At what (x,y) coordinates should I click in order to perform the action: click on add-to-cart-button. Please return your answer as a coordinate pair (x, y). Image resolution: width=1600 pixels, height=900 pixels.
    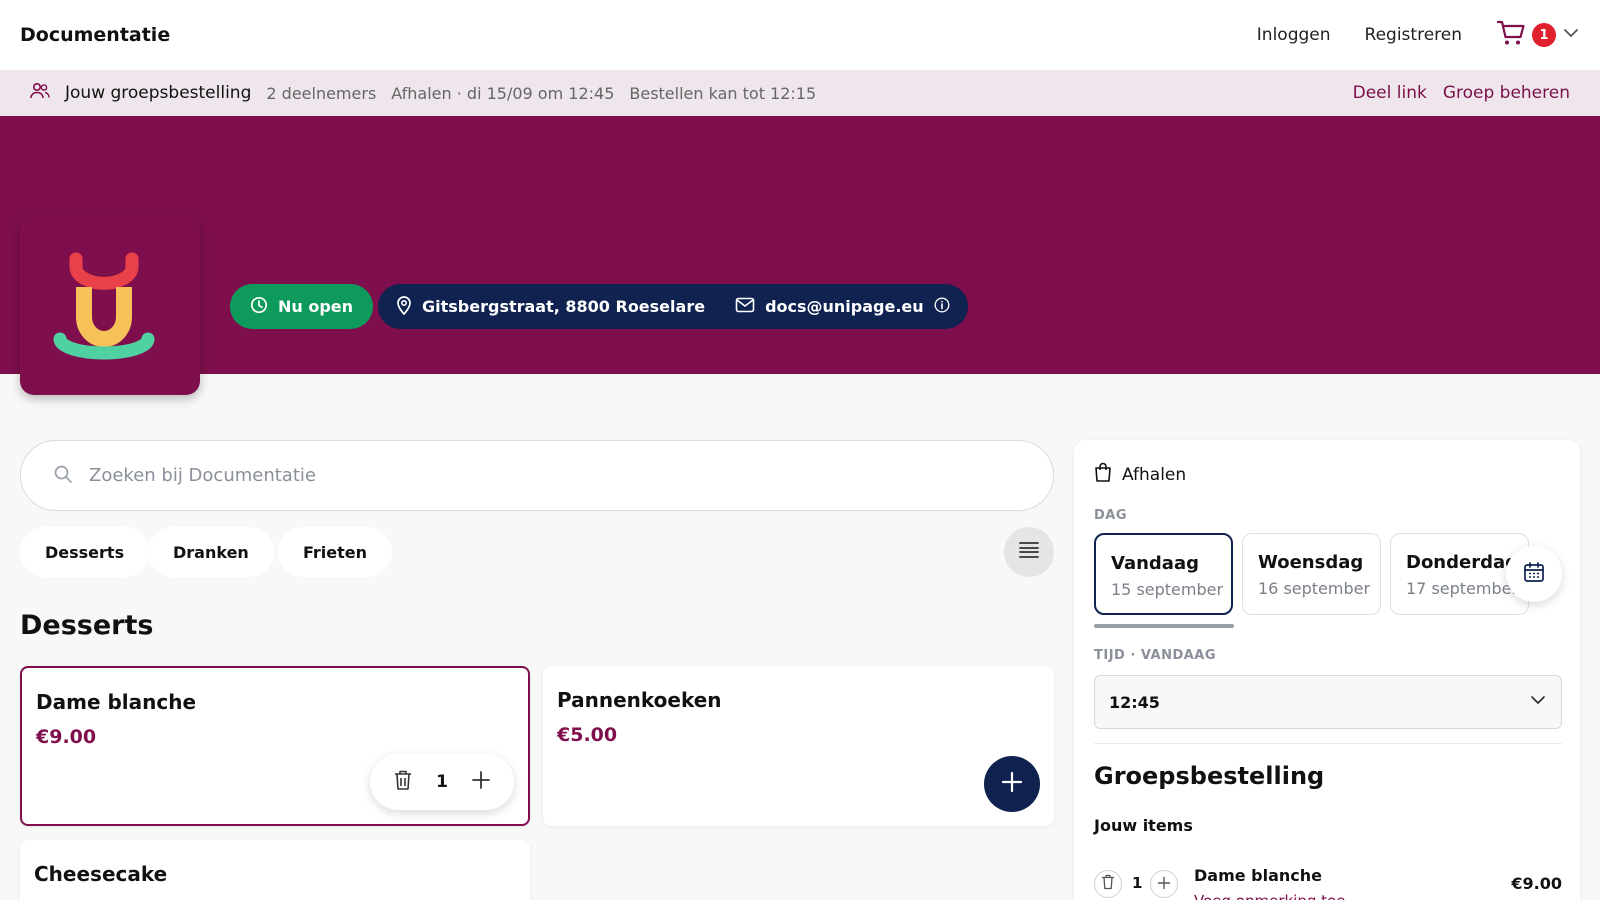
    Looking at the image, I should click on (1012, 784).